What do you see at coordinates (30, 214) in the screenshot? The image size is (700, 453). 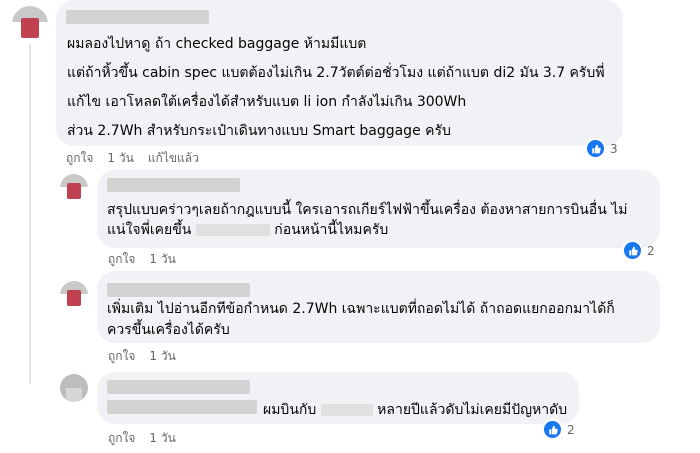 I see `thread-line` at bounding box center [30, 214].